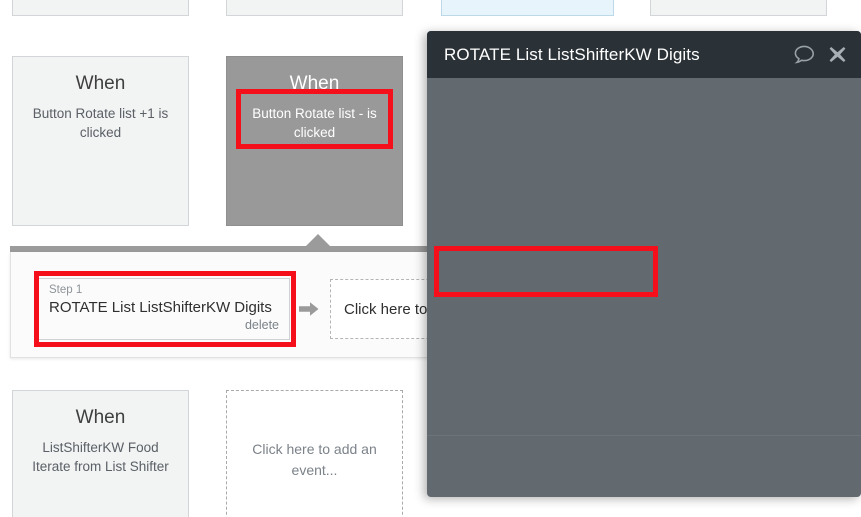 The width and height of the screenshot is (861, 517). Describe the element at coordinates (644, 435) in the screenshot. I see `section-divider` at that location.